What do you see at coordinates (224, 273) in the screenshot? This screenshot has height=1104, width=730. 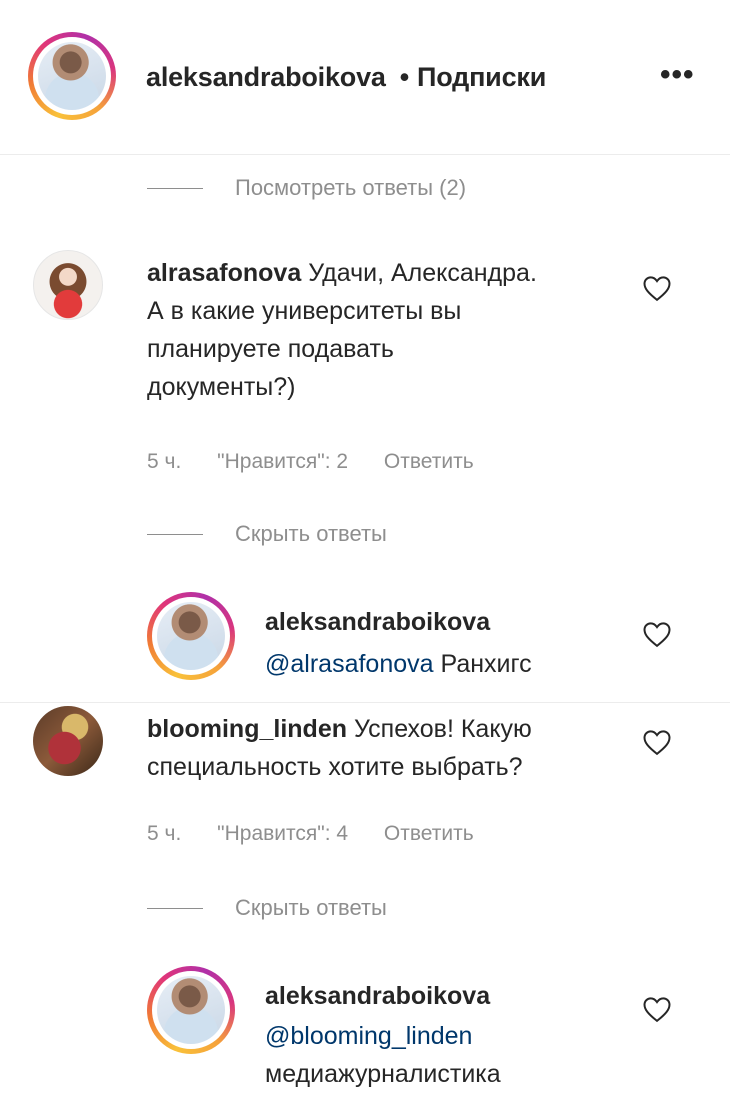 I see `comment-username: alrasafonova` at bounding box center [224, 273].